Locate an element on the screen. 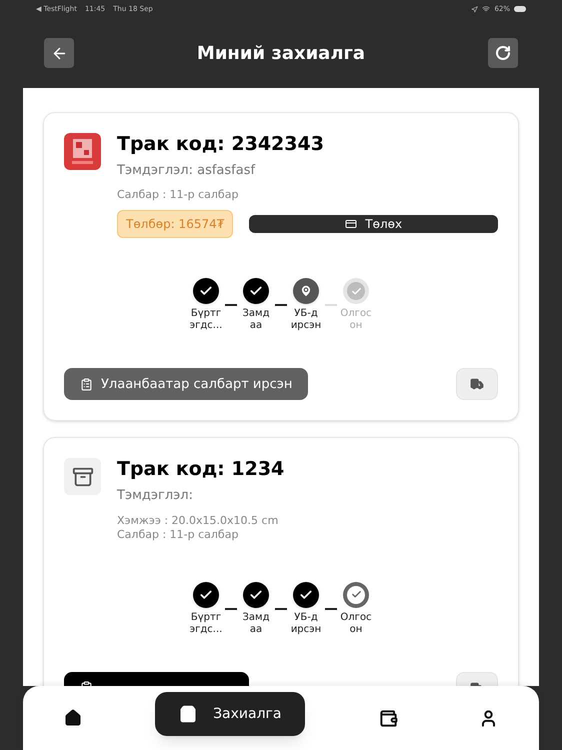  card-icon is located at coordinates (351, 224).